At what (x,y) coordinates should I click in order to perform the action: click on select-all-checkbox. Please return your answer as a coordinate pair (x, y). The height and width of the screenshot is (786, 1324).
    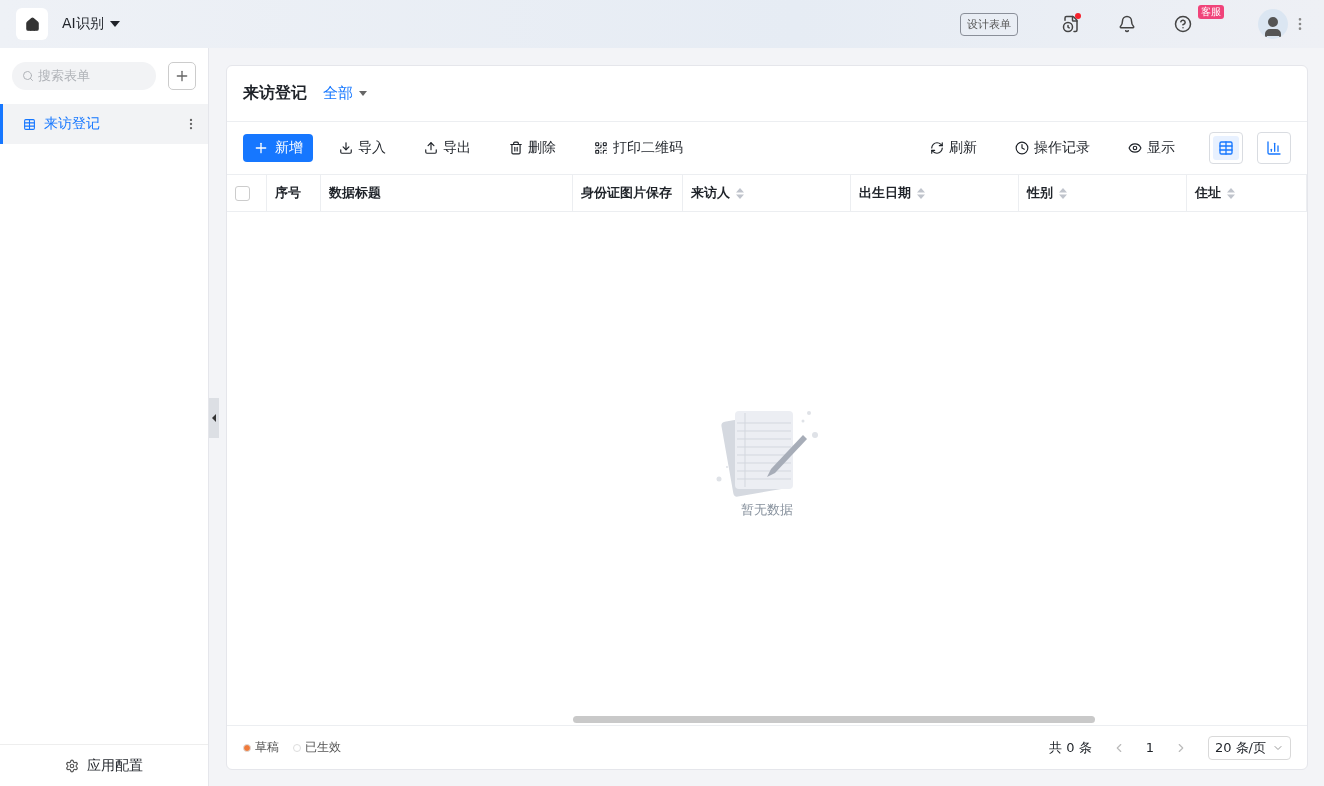
    Looking at the image, I should click on (242, 193).